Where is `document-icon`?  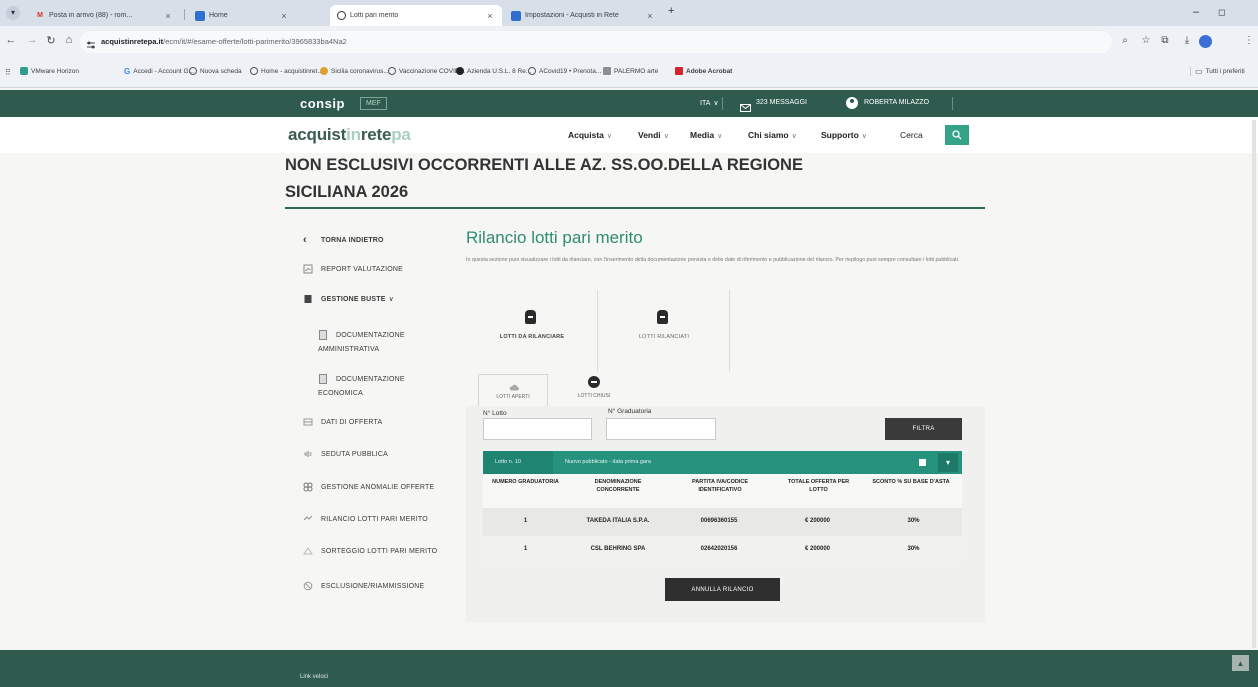
document-icon is located at coordinates (323, 379).